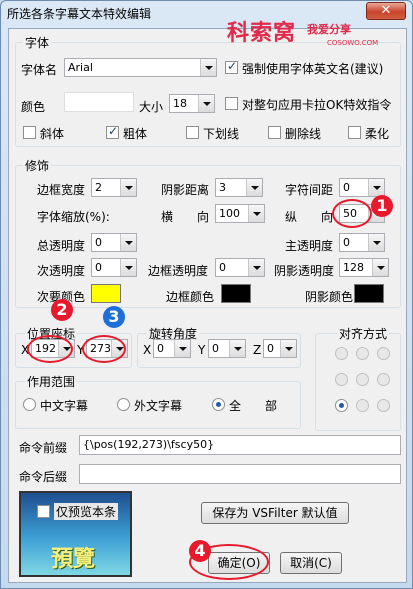 This screenshot has height=589, width=413. Describe the element at coordinates (240, 474) in the screenshot. I see `command-suffix-input` at that location.